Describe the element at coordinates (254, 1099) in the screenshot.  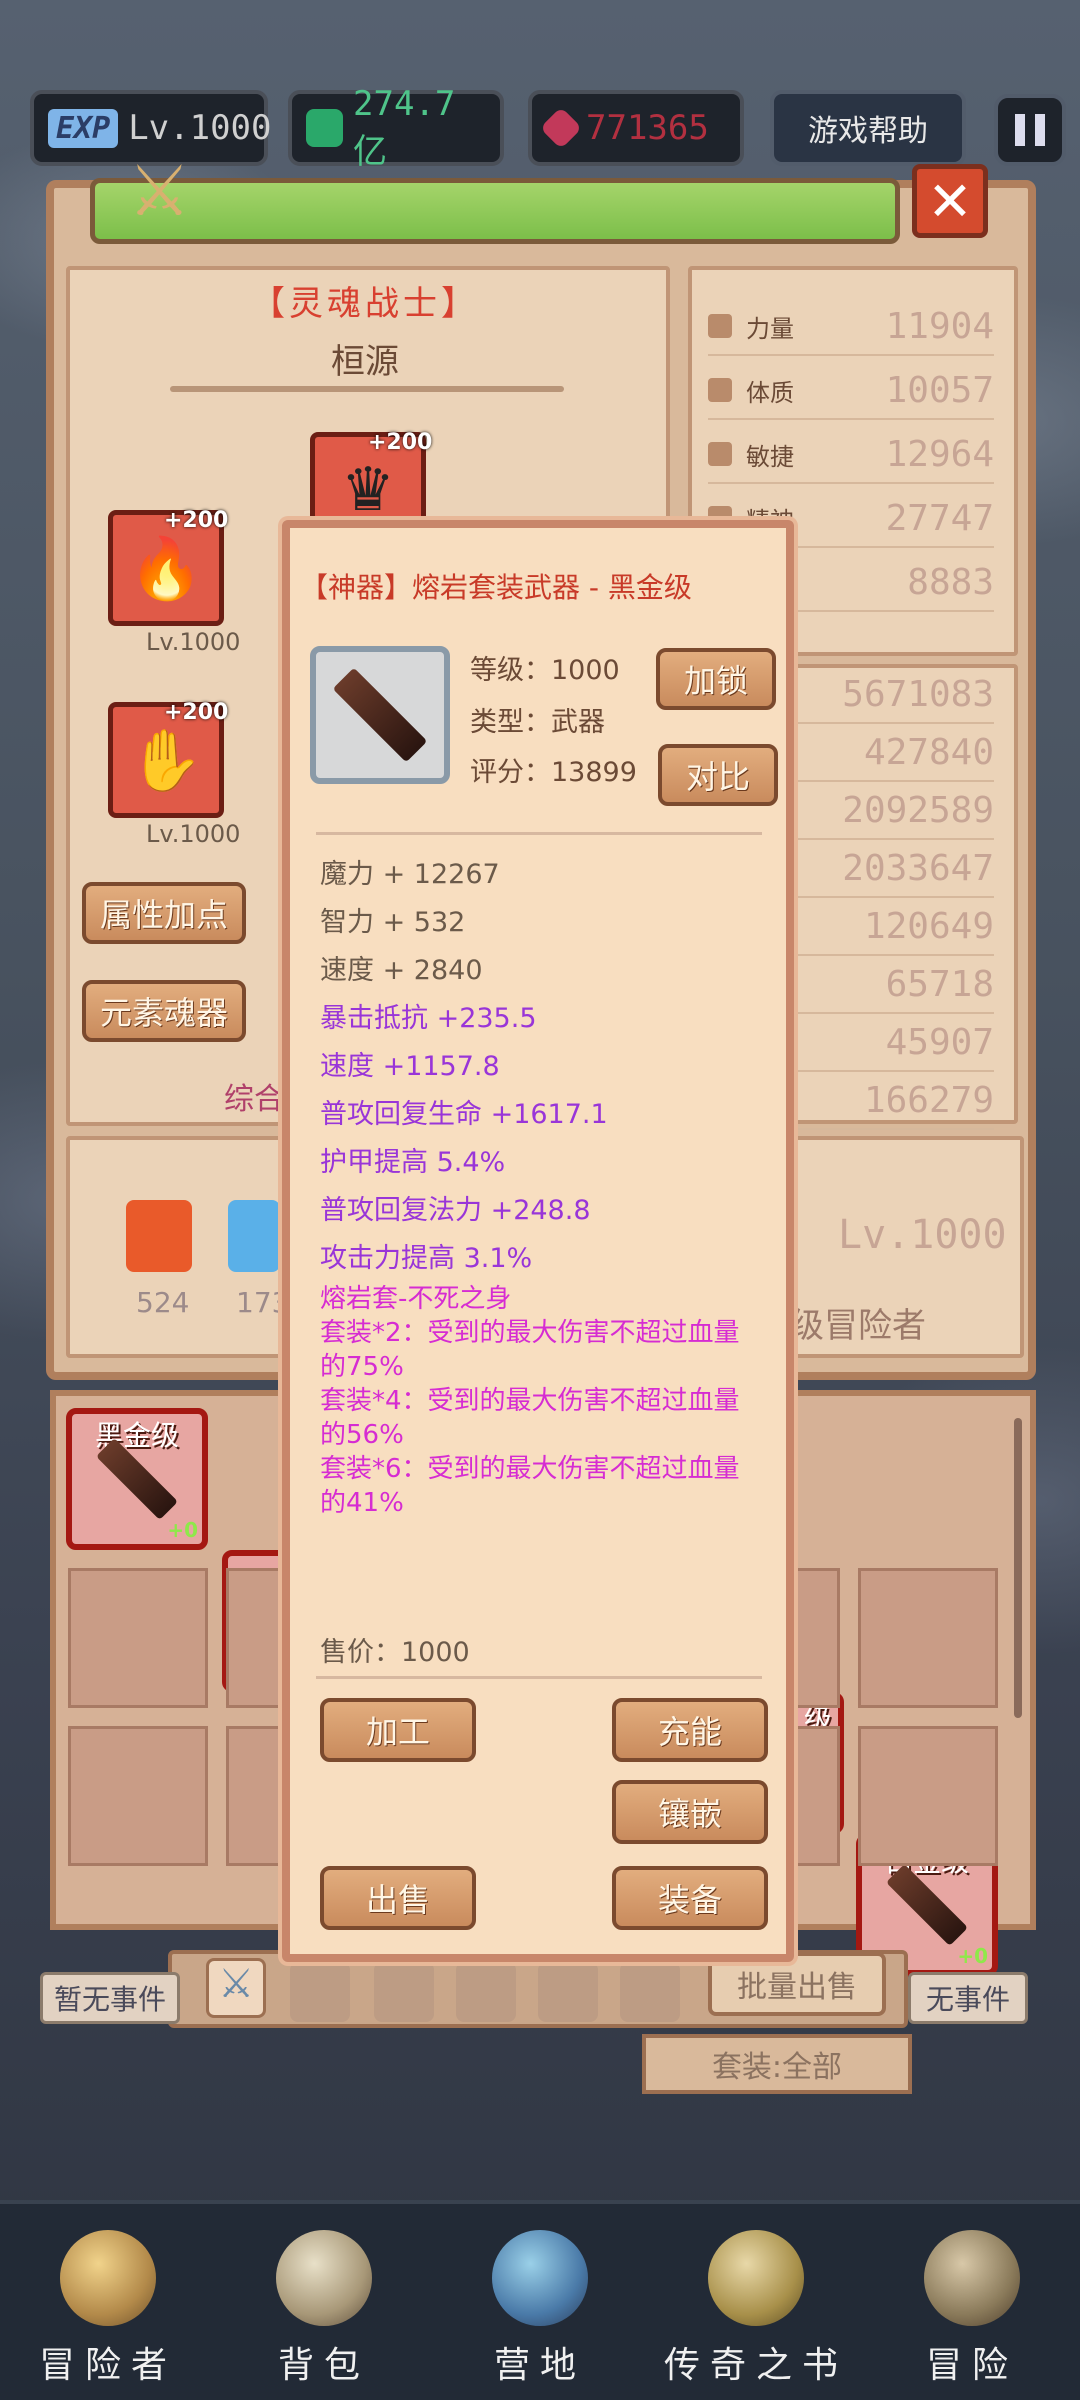
I see `summary-label: 综合` at that location.